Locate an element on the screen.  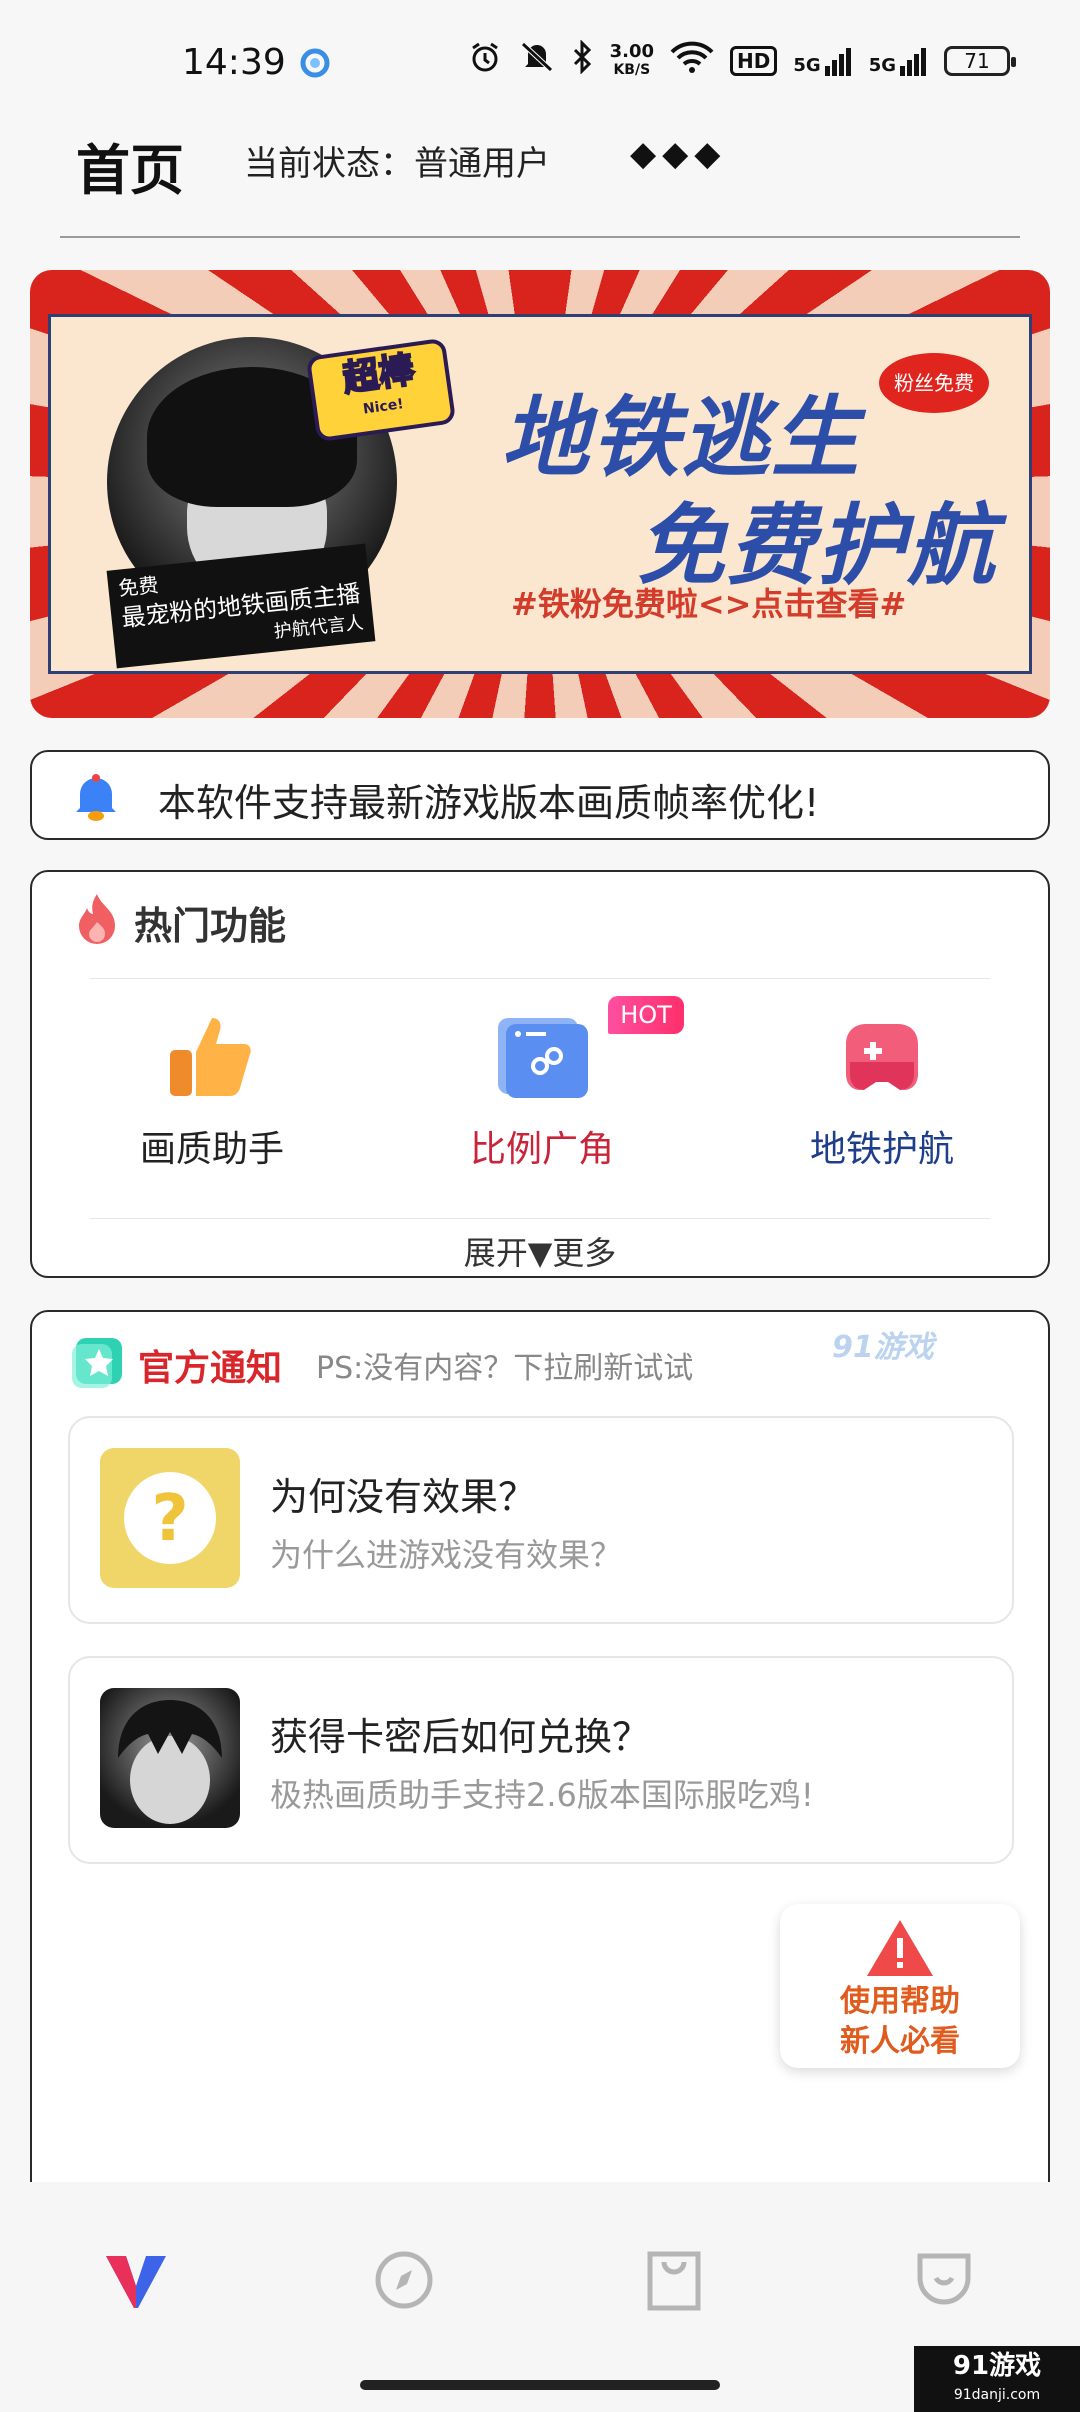
star-badge-icon is located at coordinates (97, 1365).